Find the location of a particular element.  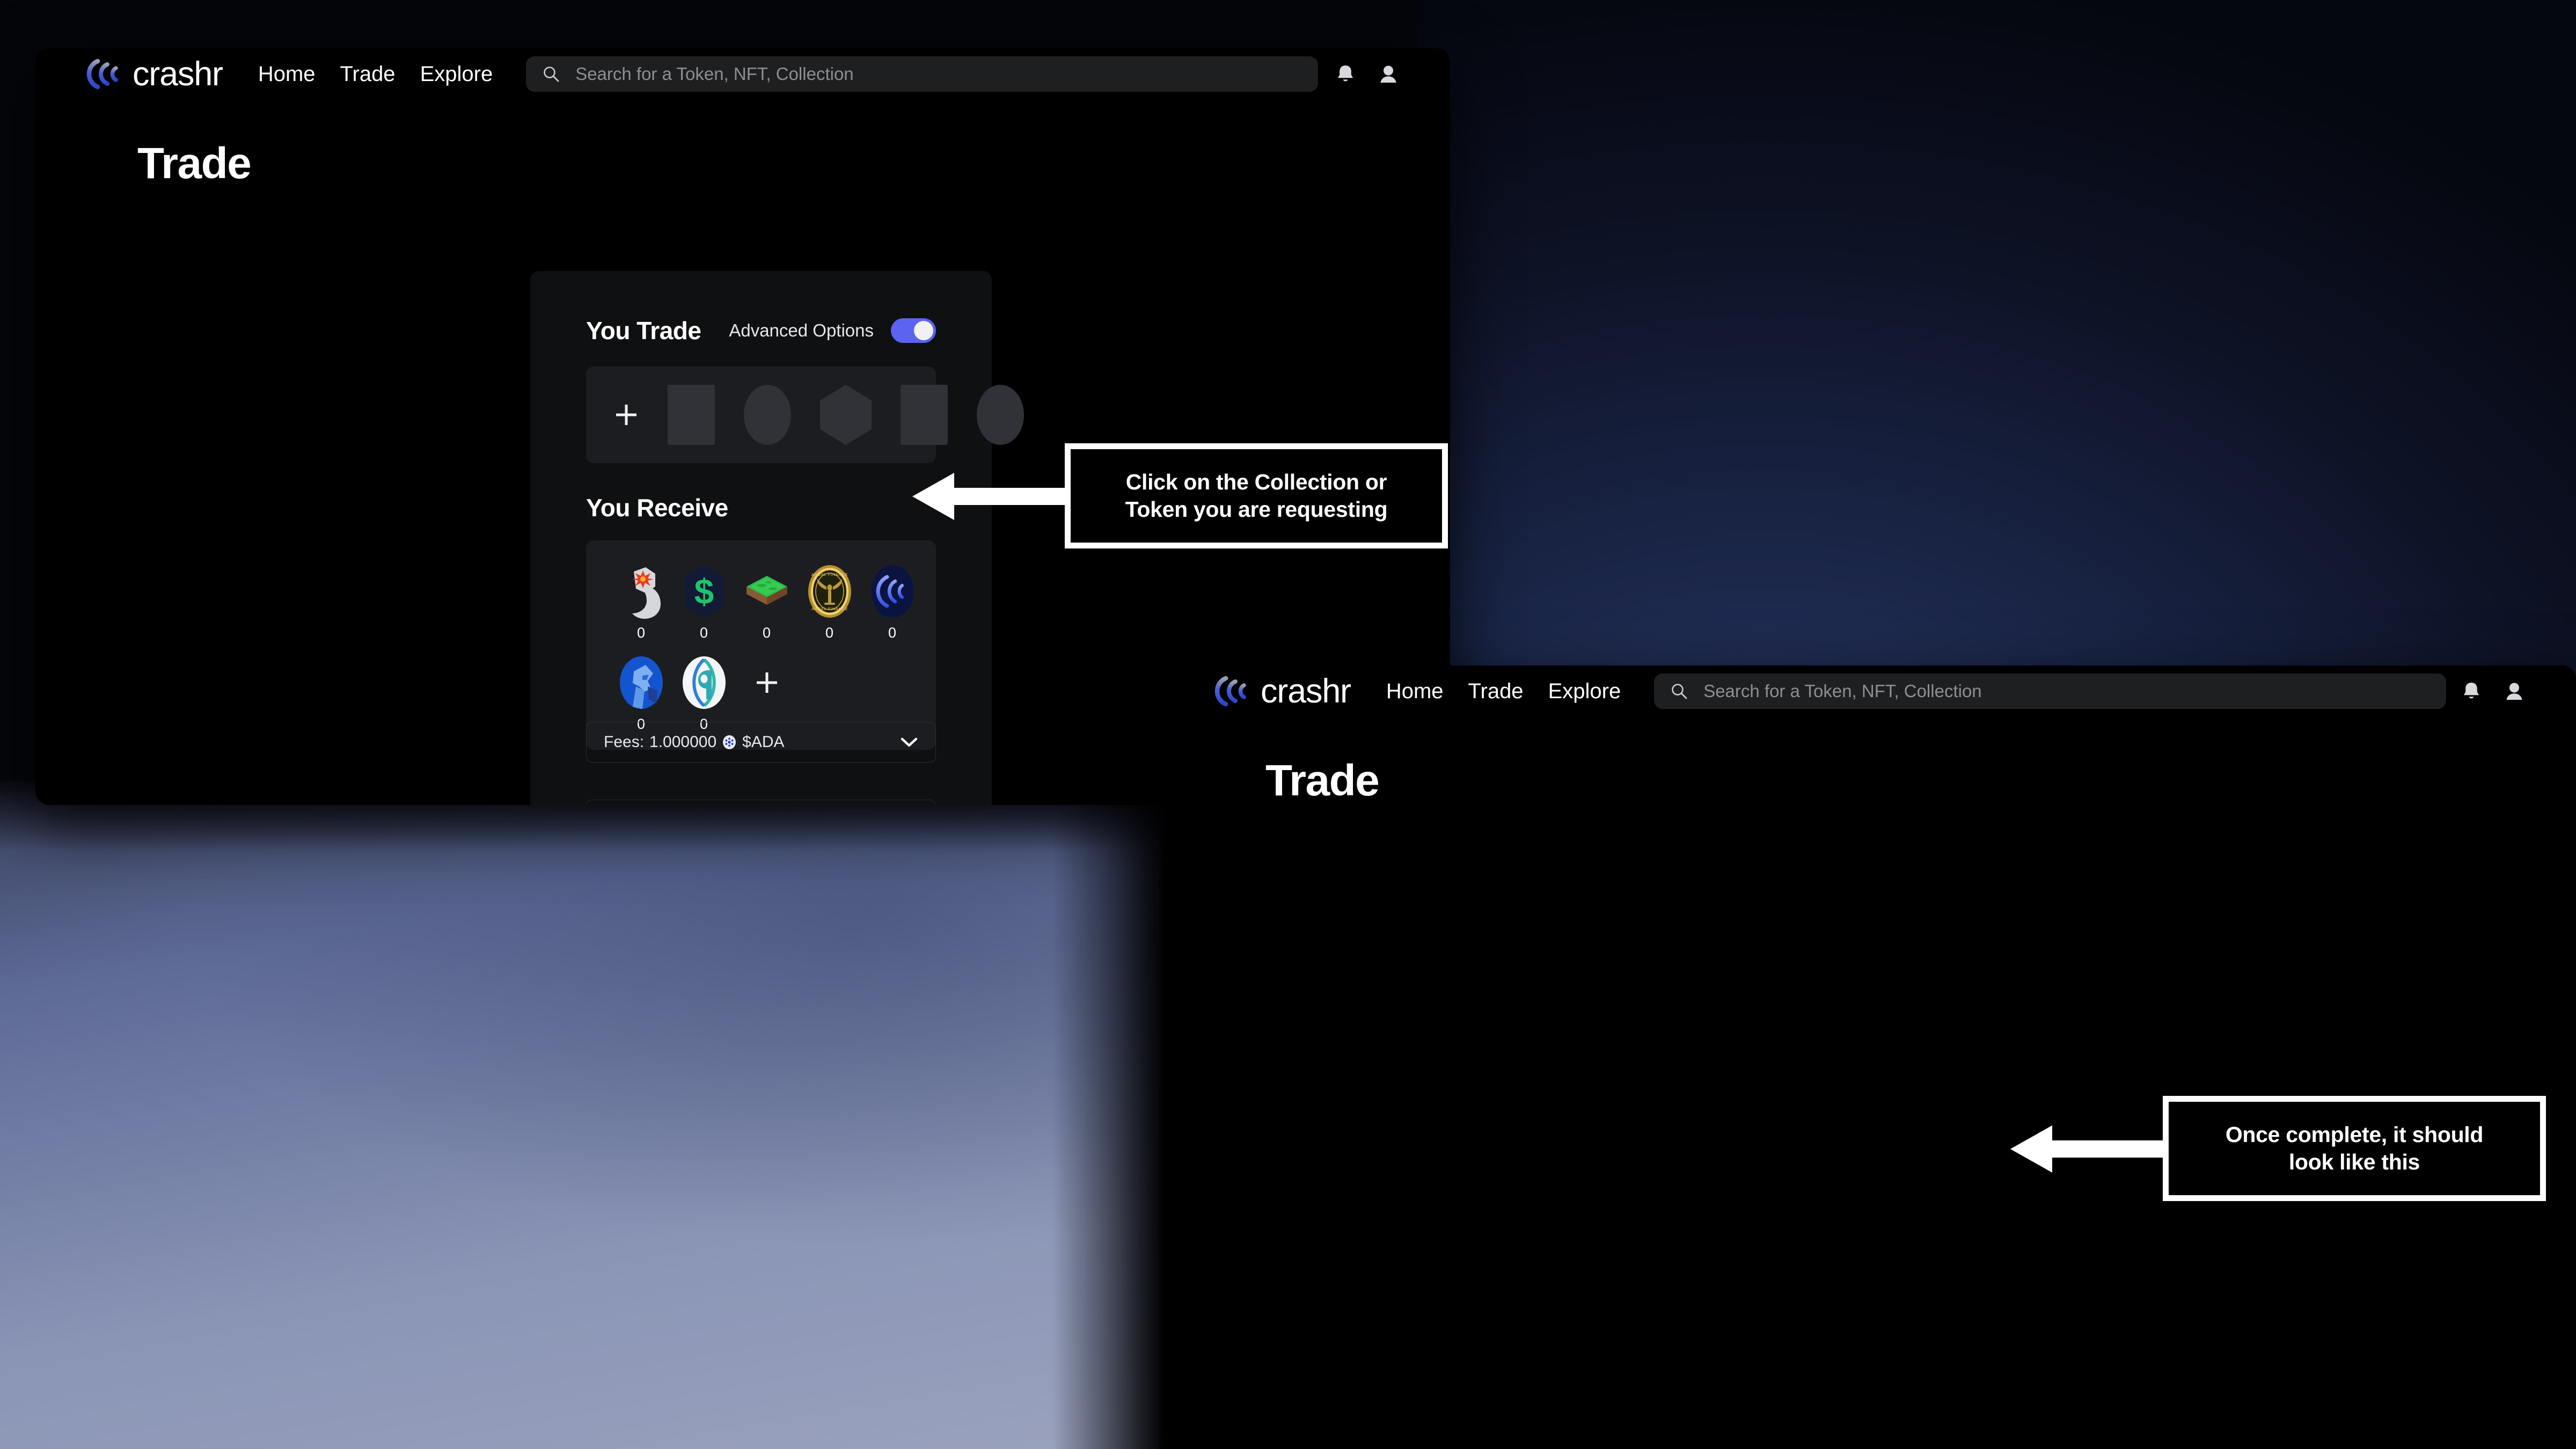

callout-line-1: Click on the Collection or is located at coordinates (1256, 481).